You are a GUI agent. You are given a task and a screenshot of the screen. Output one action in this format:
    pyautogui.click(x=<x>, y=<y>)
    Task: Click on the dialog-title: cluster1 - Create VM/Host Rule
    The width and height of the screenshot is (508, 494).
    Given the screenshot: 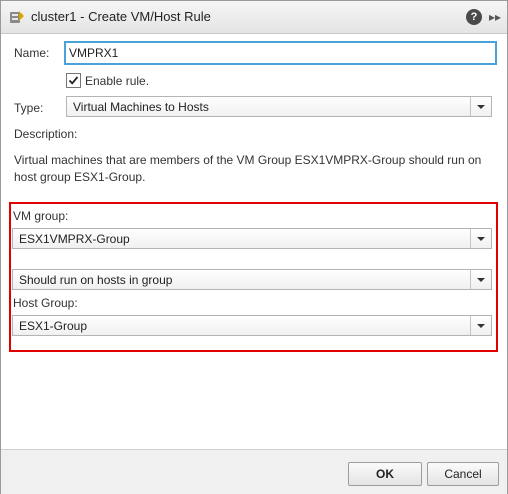 What is the action you would take?
    pyautogui.click(x=121, y=16)
    